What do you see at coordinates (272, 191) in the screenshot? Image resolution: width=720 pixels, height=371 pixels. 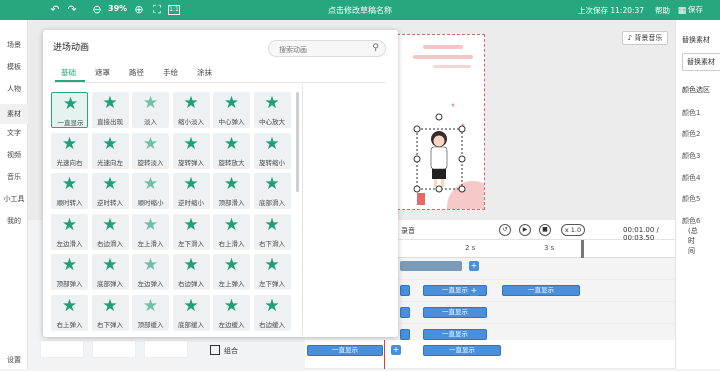 I see `animation-option: ★ 底部滑入` at bounding box center [272, 191].